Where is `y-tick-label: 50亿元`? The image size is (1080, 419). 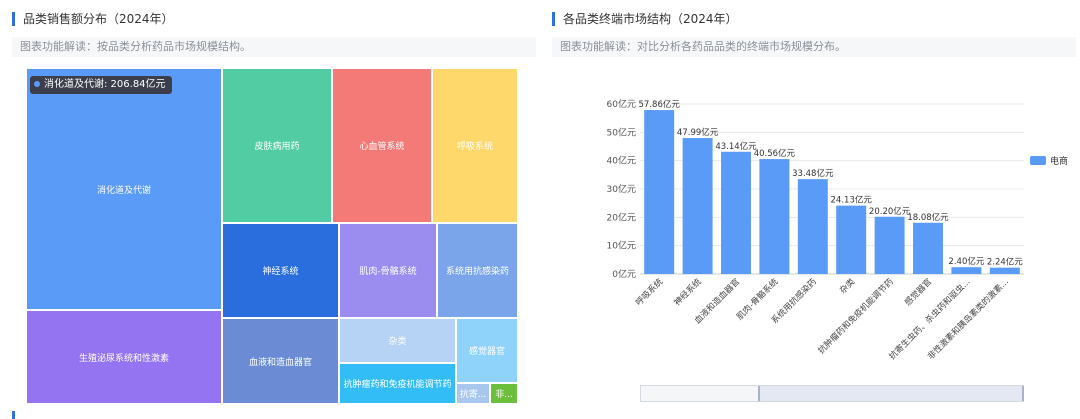 y-tick-label: 50亿元 is located at coordinates (621, 132).